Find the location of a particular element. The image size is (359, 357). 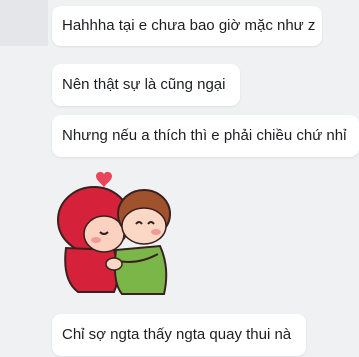

message-text: Nên thật sự là cũng ngại is located at coordinates (144, 84).